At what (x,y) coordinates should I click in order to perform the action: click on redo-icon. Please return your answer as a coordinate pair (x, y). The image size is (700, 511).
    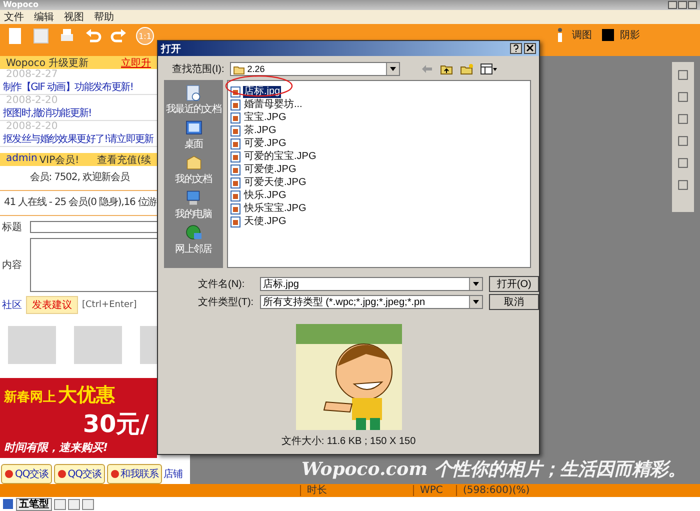
    Looking at the image, I should click on (119, 36).